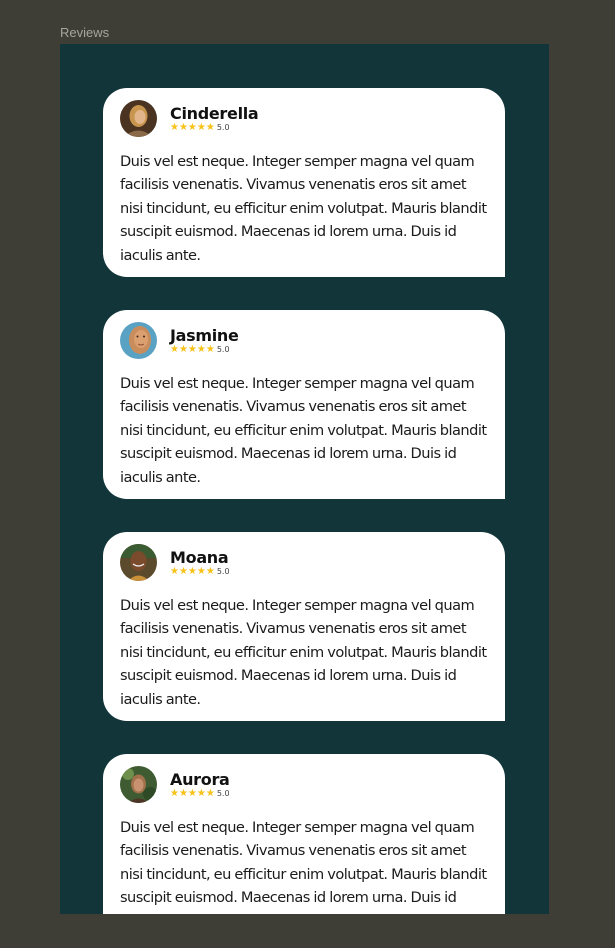 The height and width of the screenshot is (948, 615). What do you see at coordinates (204, 335) in the screenshot?
I see `reviewer-name: Jasmine` at bounding box center [204, 335].